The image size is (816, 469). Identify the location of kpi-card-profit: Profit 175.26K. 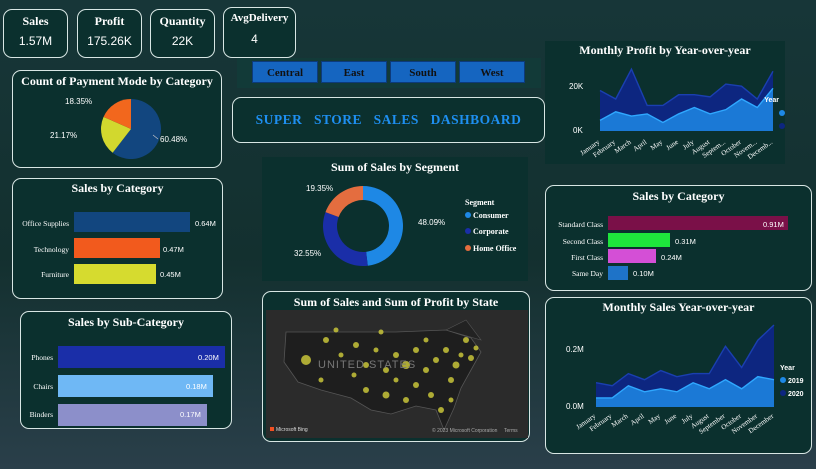
(109, 33).